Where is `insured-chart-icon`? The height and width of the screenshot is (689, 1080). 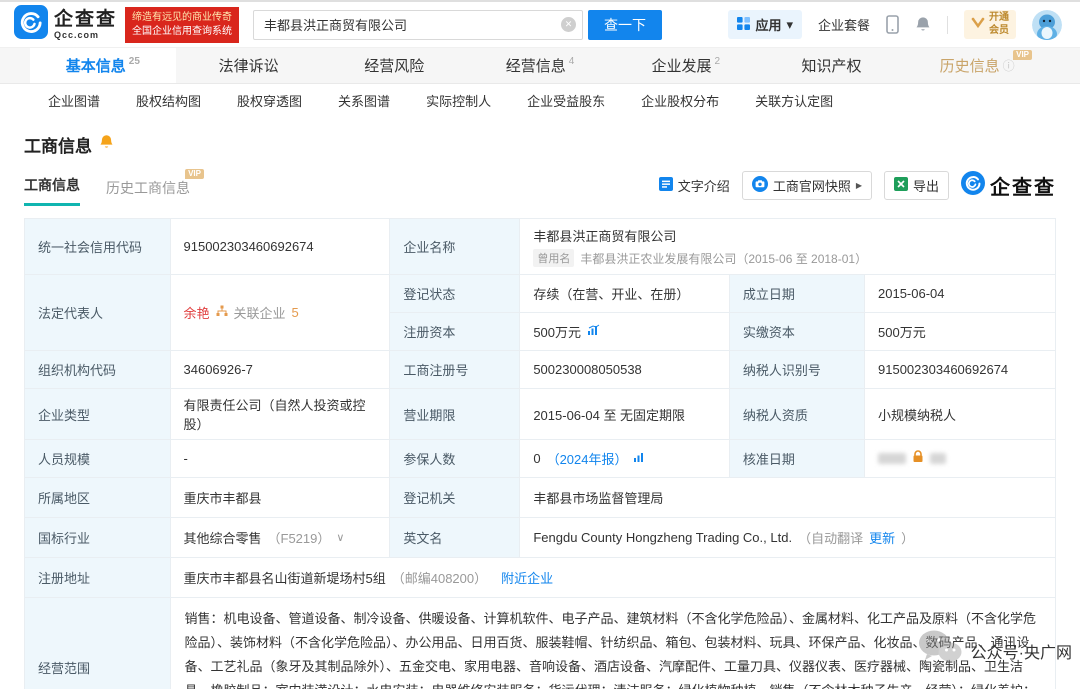 insured-chart-icon is located at coordinates (639, 458).